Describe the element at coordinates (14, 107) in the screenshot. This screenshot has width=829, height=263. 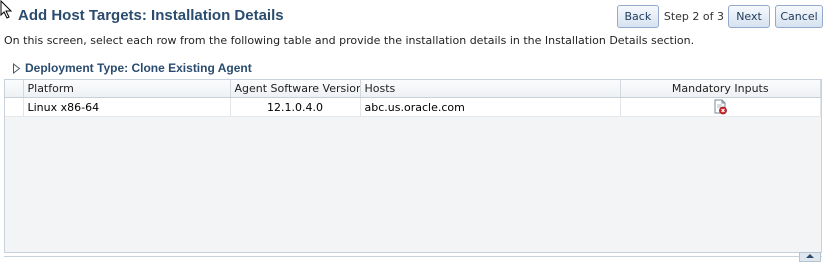
I see `row-selector` at that location.